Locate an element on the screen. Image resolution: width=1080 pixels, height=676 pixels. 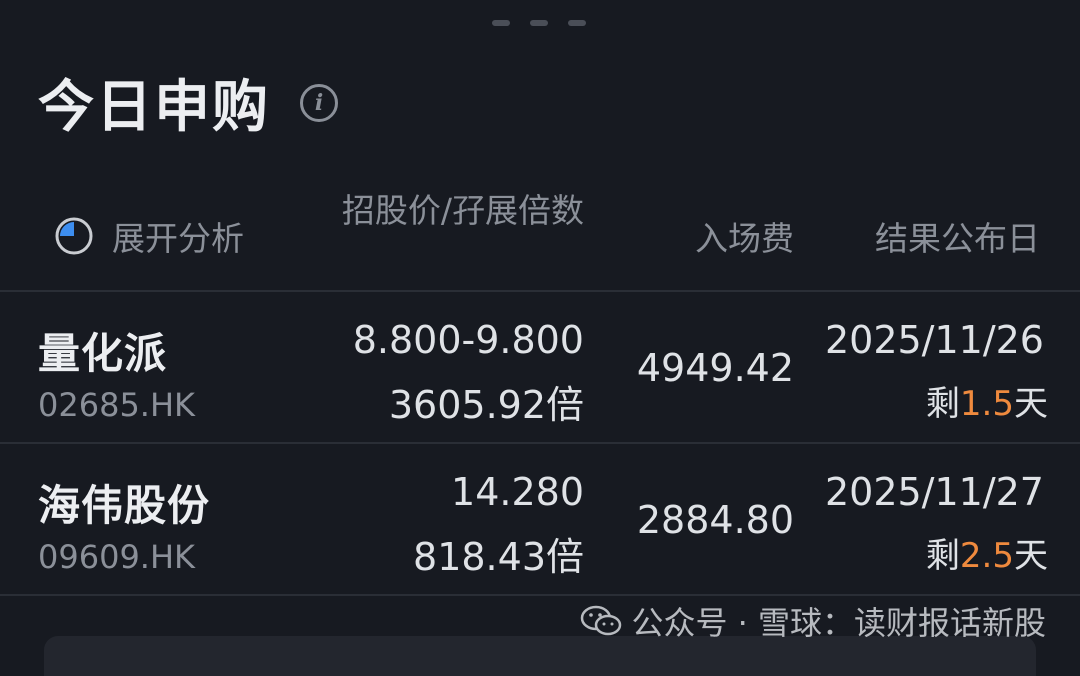
info-icon: i is located at coordinates (319, 102).